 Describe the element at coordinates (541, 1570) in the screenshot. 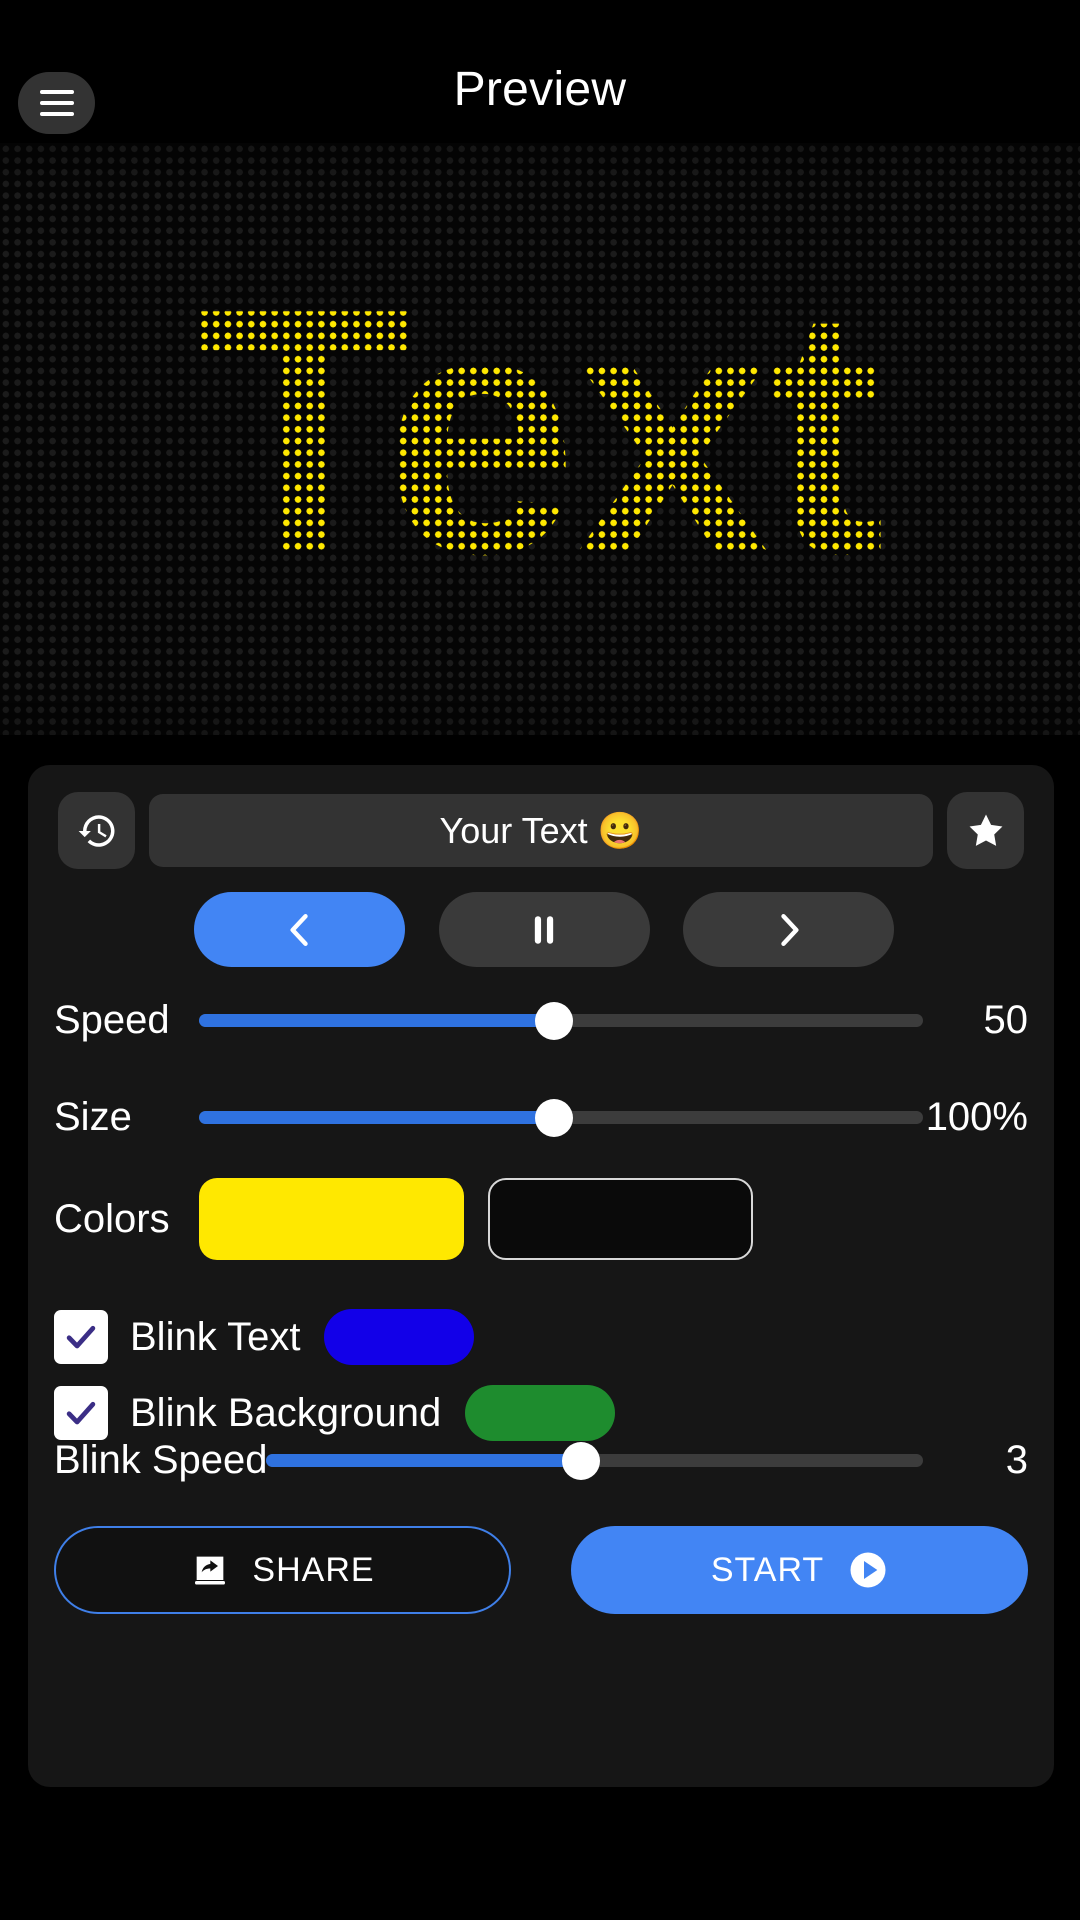

I see `action-buttons: SHARE START` at that location.